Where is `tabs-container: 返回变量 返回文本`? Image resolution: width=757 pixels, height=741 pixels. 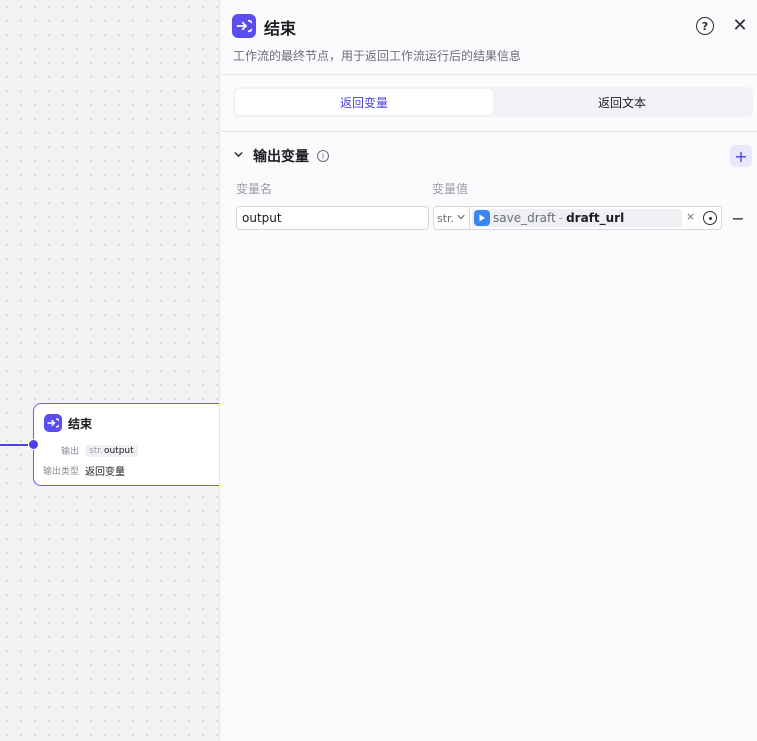 tabs-container: 返回变量 返回文本 is located at coordinates (488, 103).